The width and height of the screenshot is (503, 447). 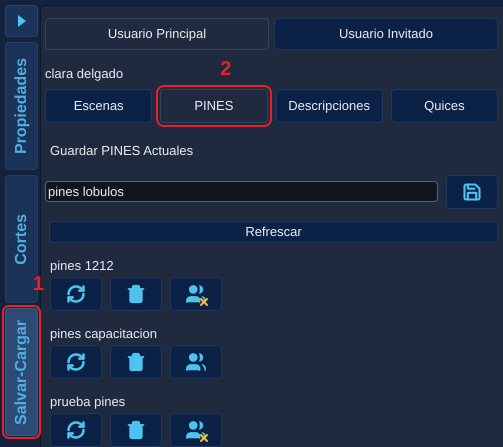 What do you see at coordinates (329, 106) in the screenshot?
I see `section-tab: Descripciones` at bounding box center [329, 106].